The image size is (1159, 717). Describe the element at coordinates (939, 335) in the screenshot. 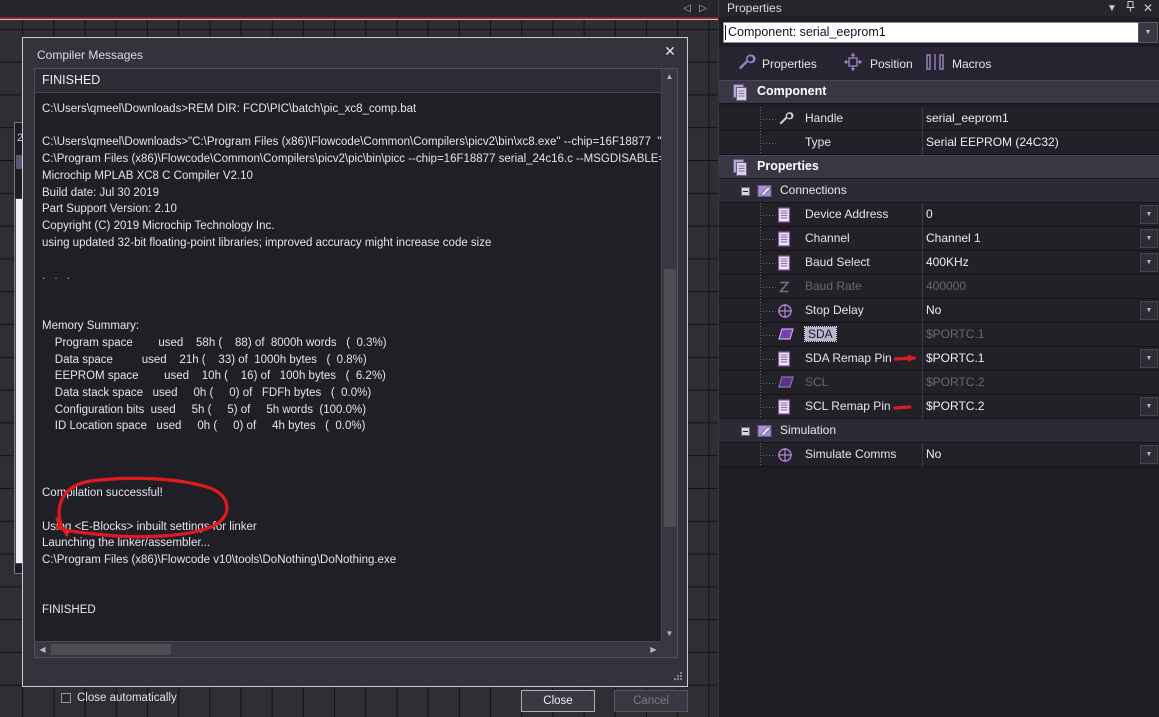

I see `row-sda: SDA $PORTC.1` at that location.